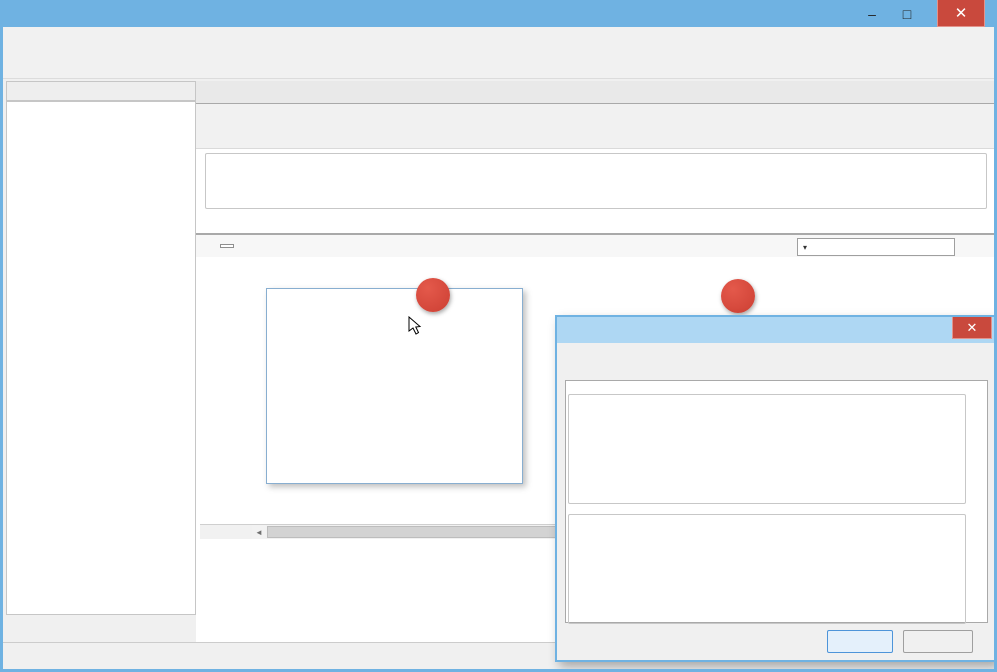 Image resolution: width=997 pixels, height=672 pixels. I want to click on mouse-cursor, so click(415, 325).